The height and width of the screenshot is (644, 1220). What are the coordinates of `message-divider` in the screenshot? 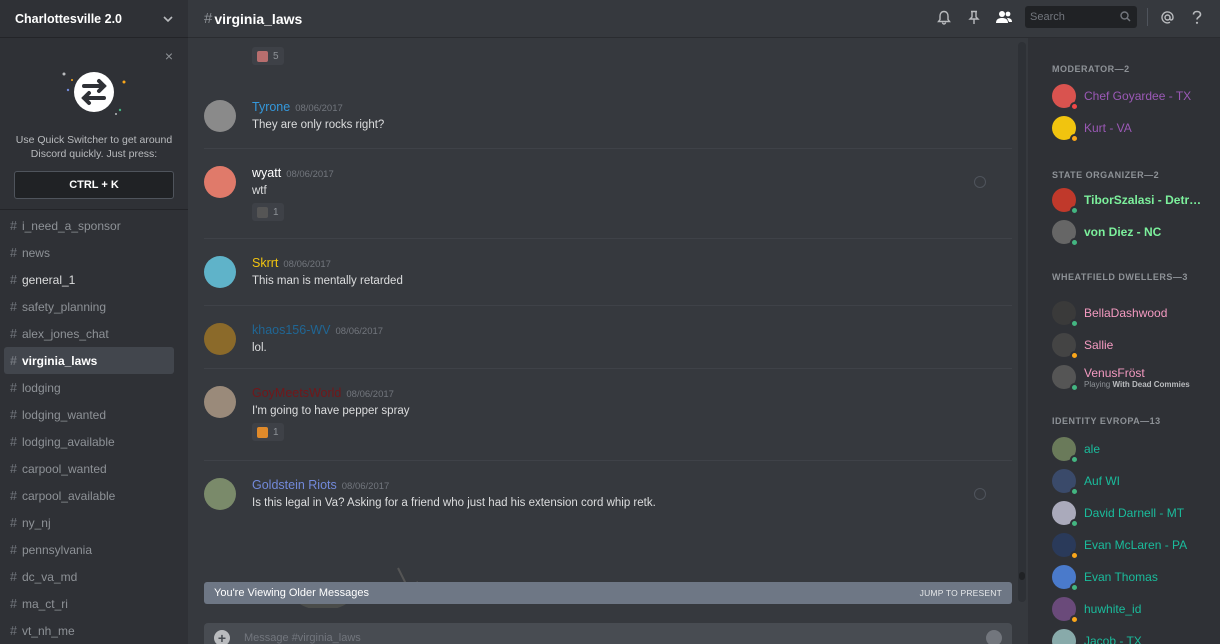 It's located at (608, 305).